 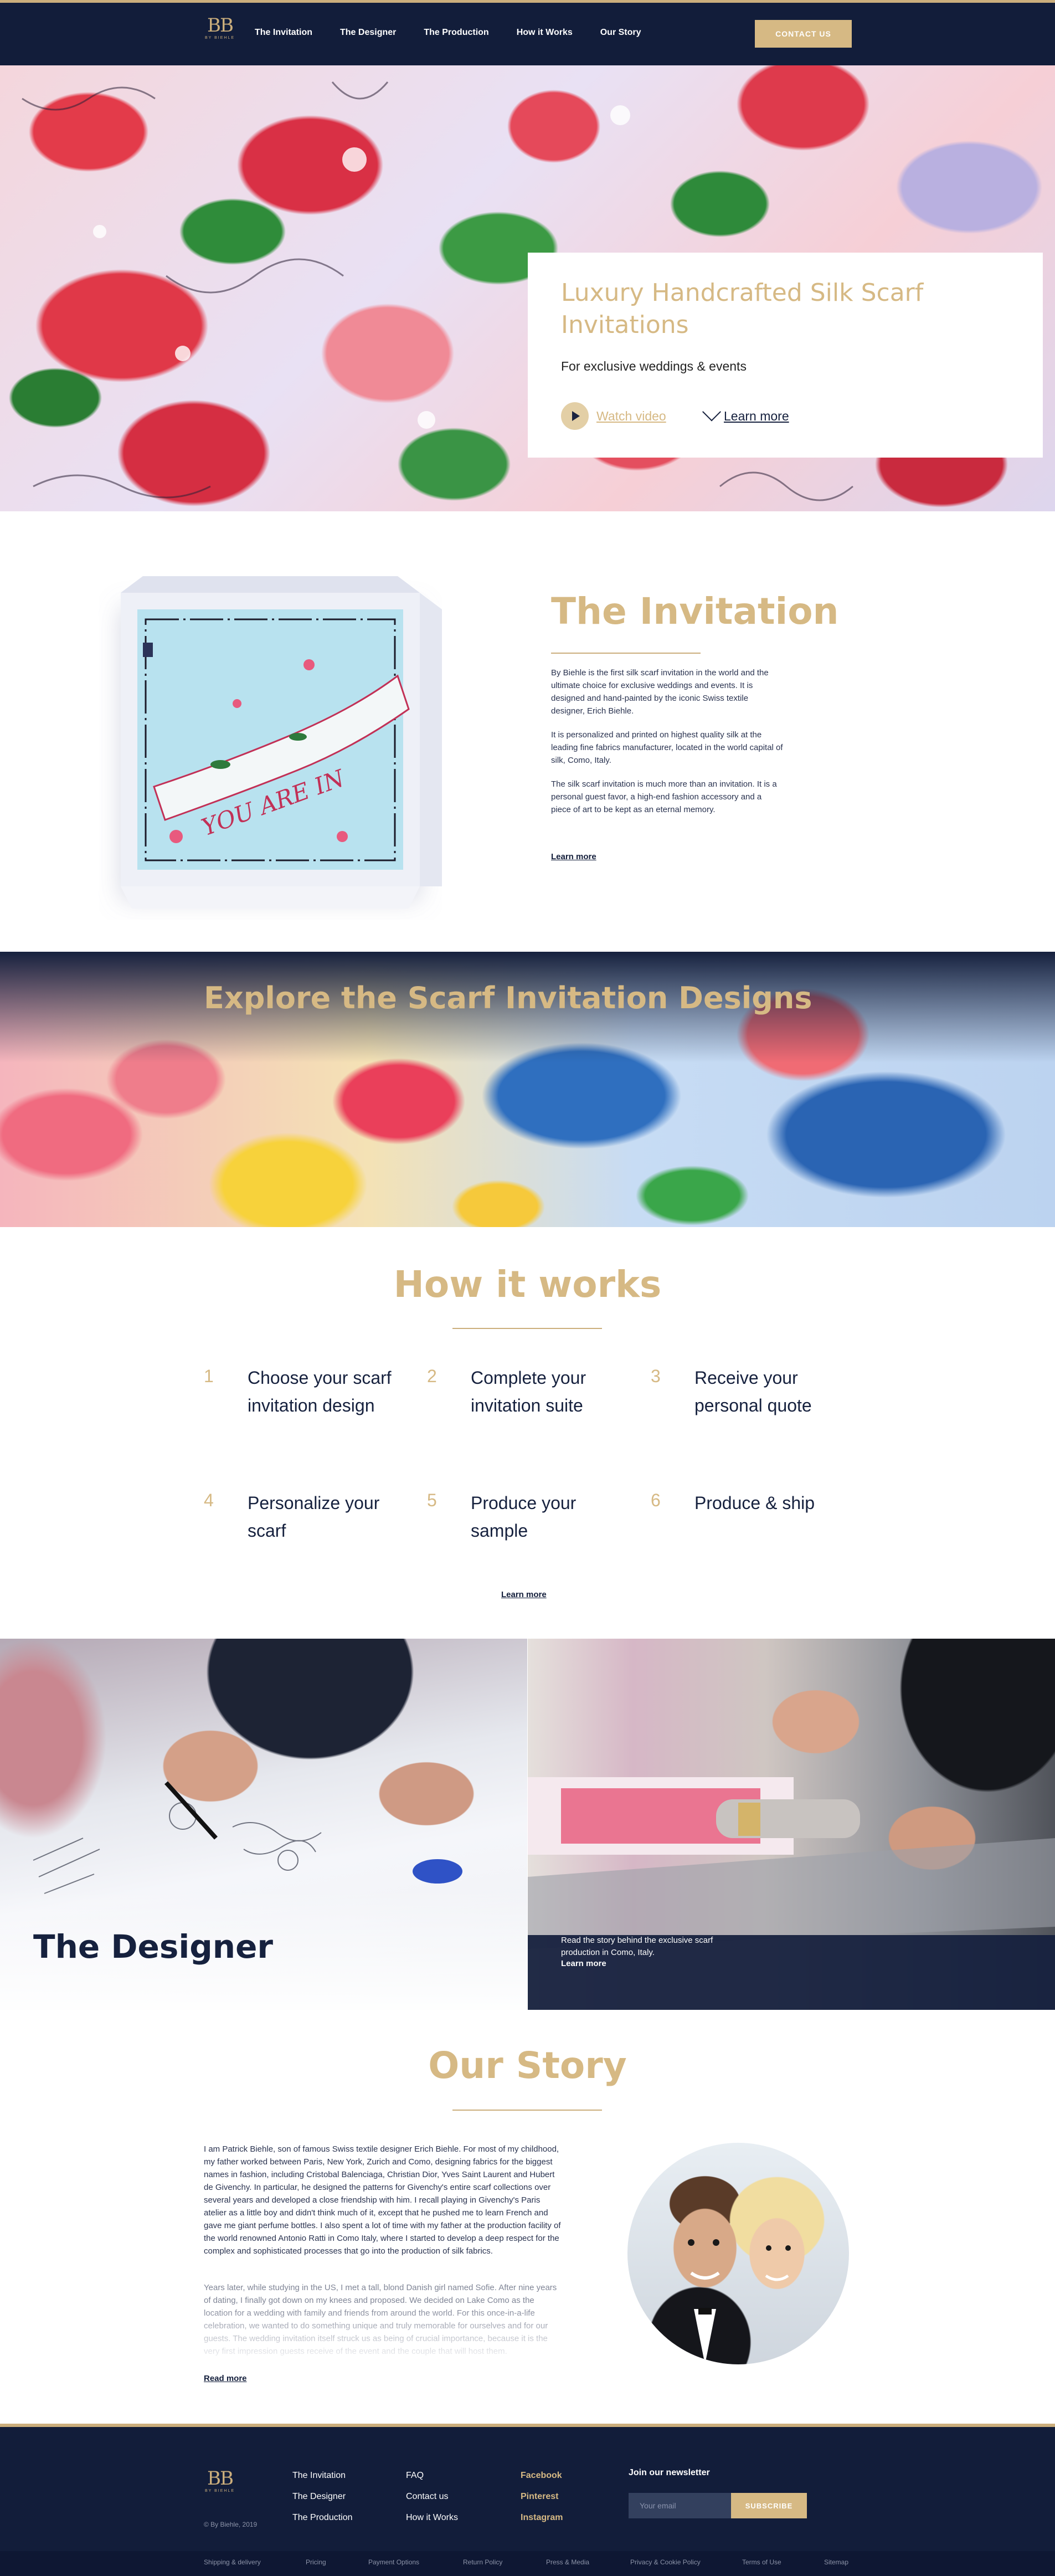 What do you see at coordinates (524, 1594) in the screenshot?
I see `how-it-works-learn-more-link: Learn more` at bounding box center [524, 1594].